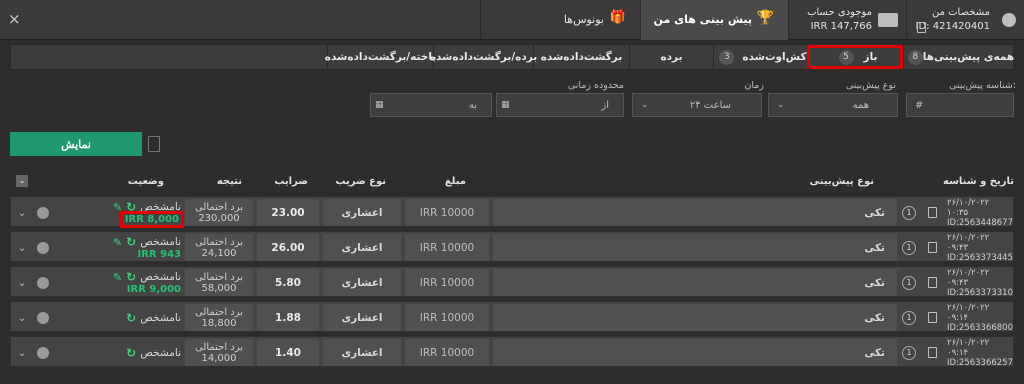 The height and width of the screenshot is (384, 1024). What do you see at coordinates (360, 181) in the screenshot?
I see `header-odds-type: نوع ضریب` at bounding box center [360, 181].